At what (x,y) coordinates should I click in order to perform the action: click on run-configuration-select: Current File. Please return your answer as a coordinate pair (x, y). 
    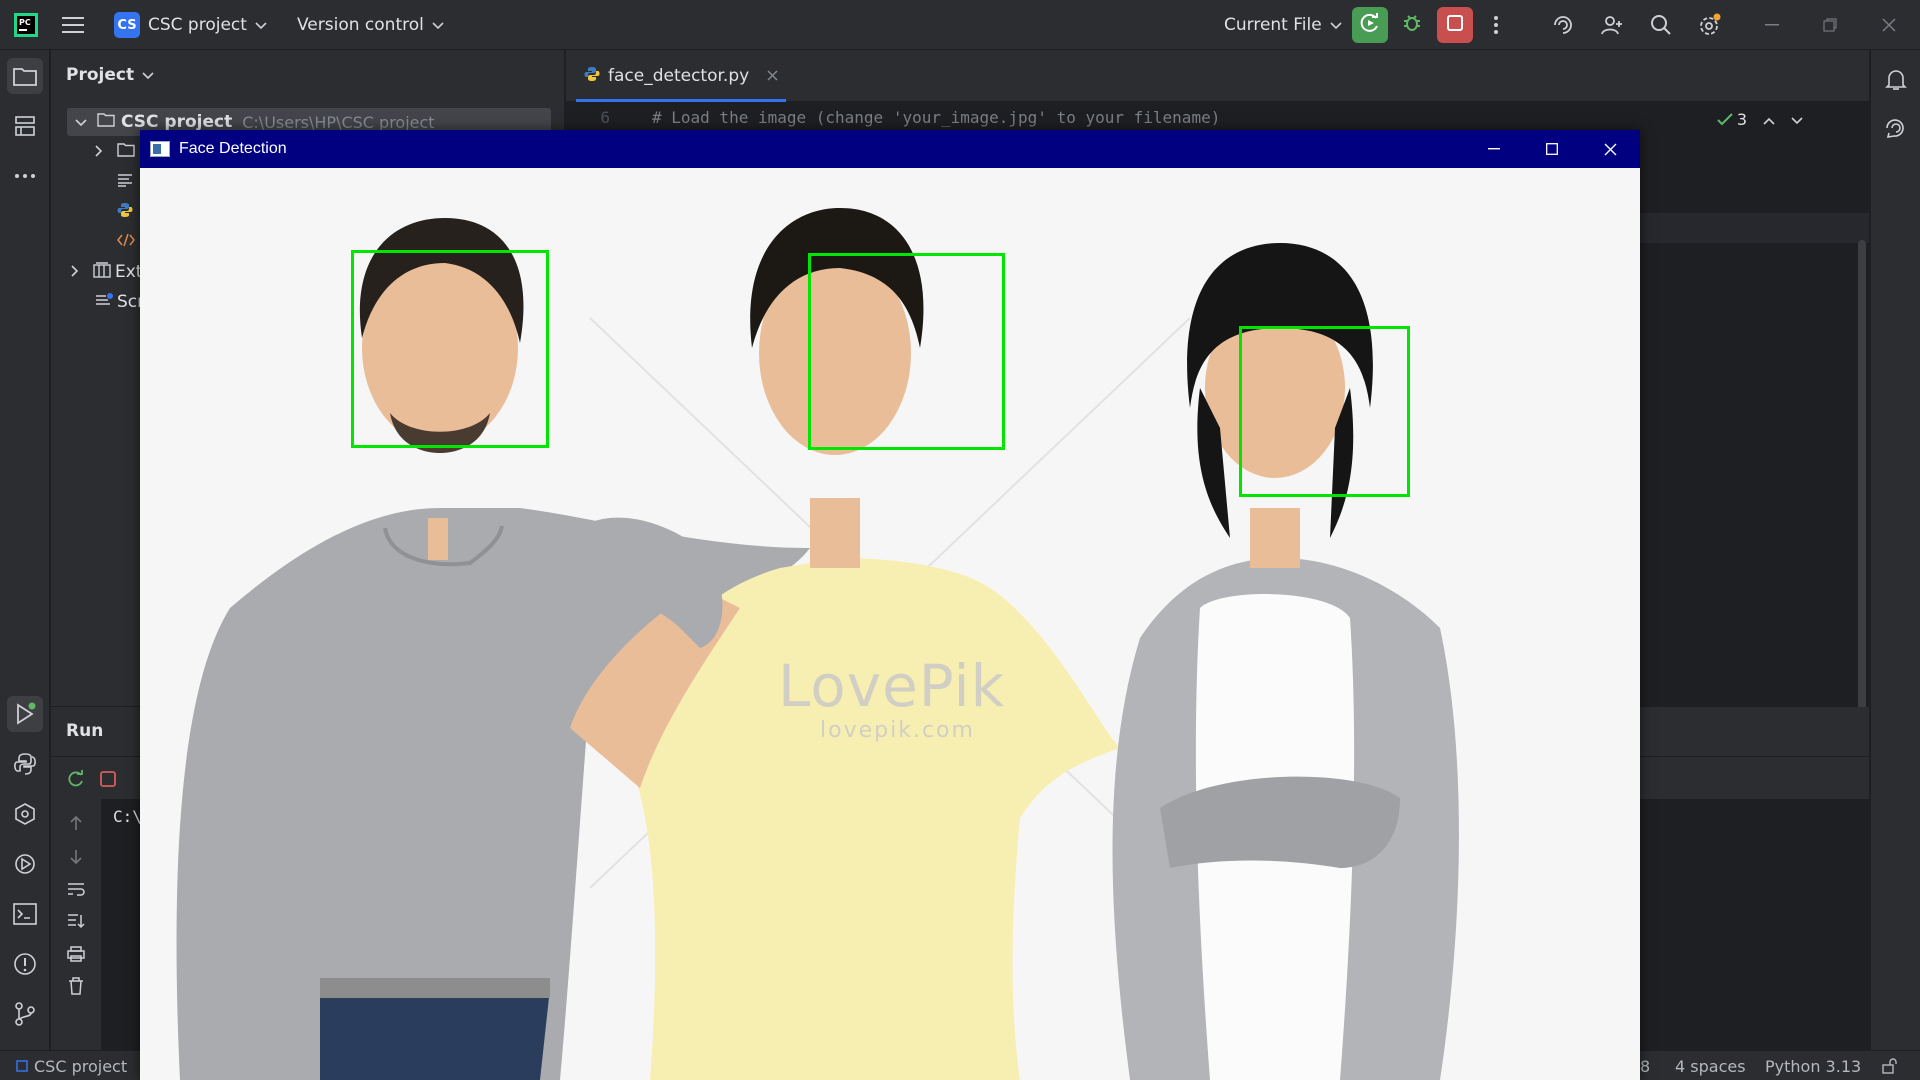
    Looking at the image, I should click on (1283, 25).